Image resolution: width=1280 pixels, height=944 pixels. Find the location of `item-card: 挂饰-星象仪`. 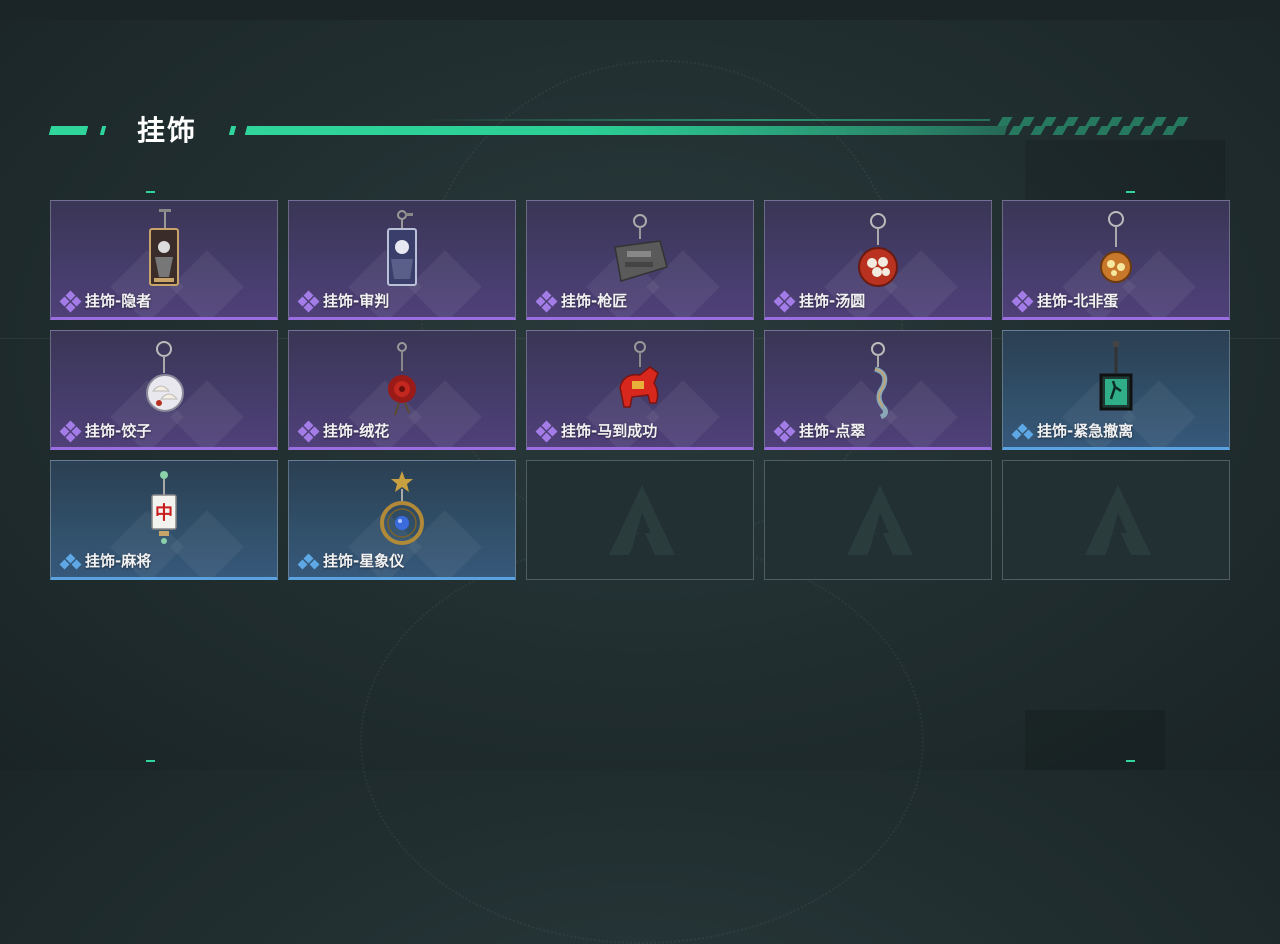

item-card: 挂饰-星象仪 is located at coordinates (402, 520).